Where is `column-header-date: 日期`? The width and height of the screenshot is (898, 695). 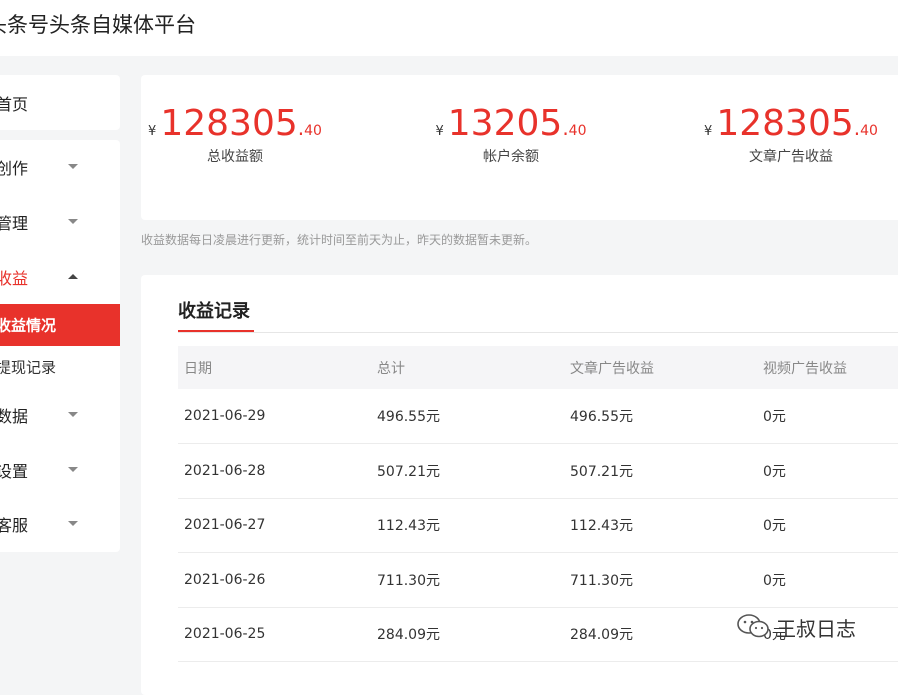
column-header-date: 日期 is located at coordinates (198, 368).